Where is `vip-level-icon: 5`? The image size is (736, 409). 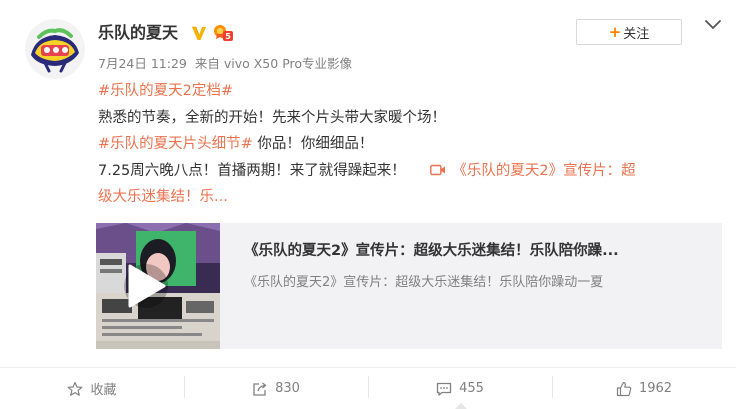 vip-level-icon: 5 is located at coordinates (223, 33).